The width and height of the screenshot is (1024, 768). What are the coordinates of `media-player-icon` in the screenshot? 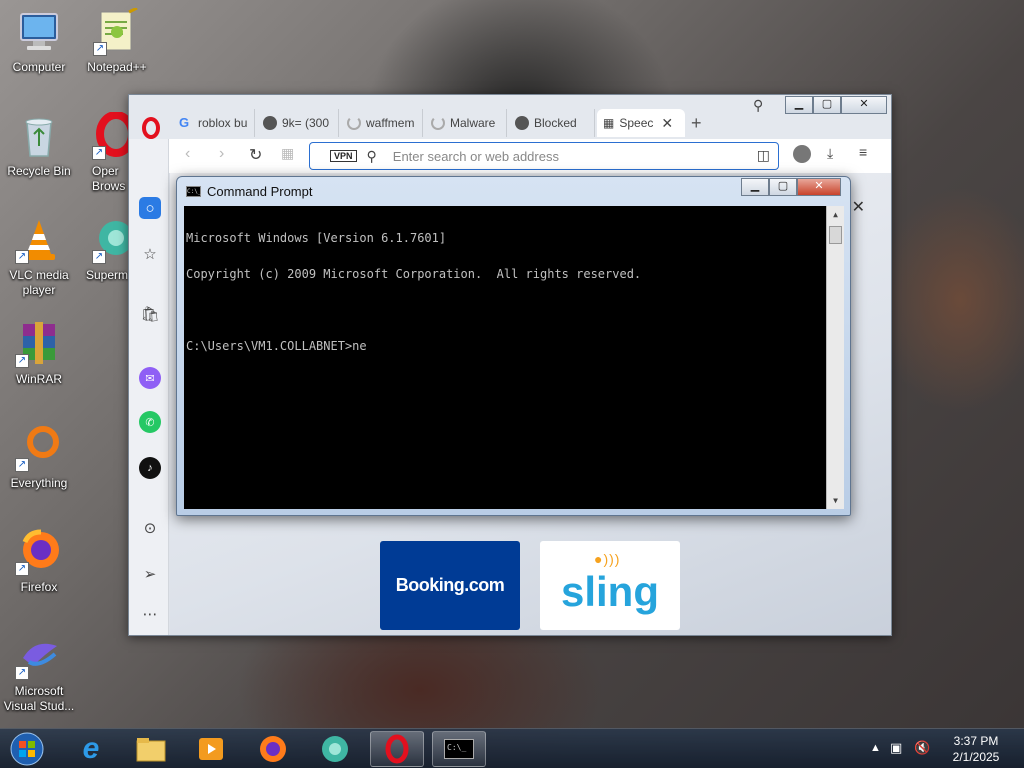 It's located at (211, 749).